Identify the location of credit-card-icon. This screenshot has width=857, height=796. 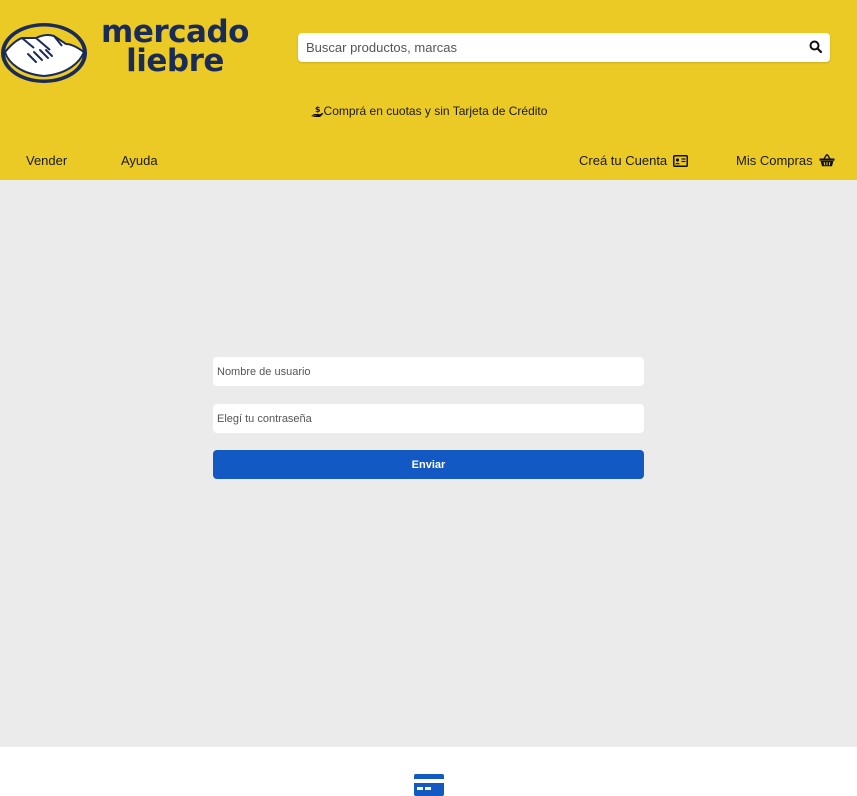
(429, 785).